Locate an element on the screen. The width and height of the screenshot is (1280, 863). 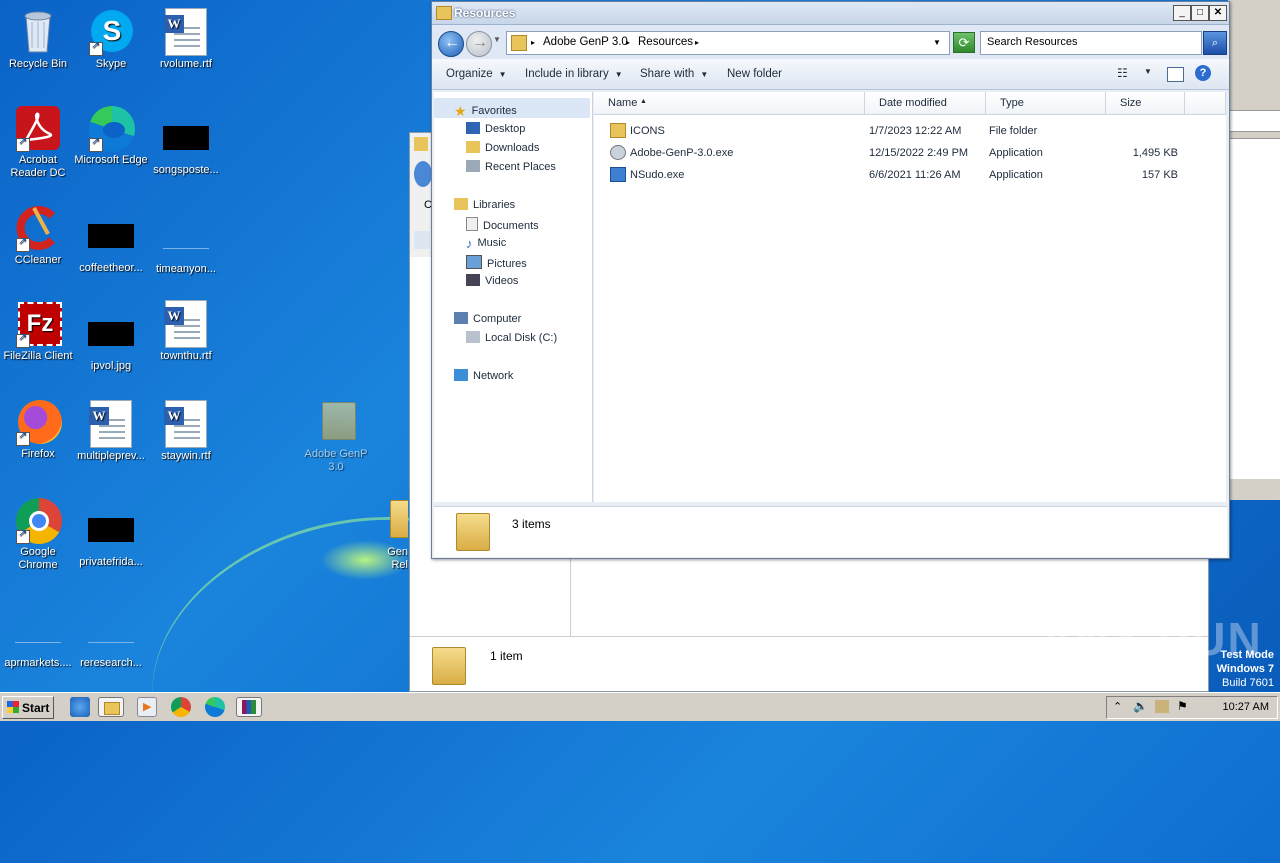
desktop-icon-chrome: Google Chrome is located at coordinates (38, 534).